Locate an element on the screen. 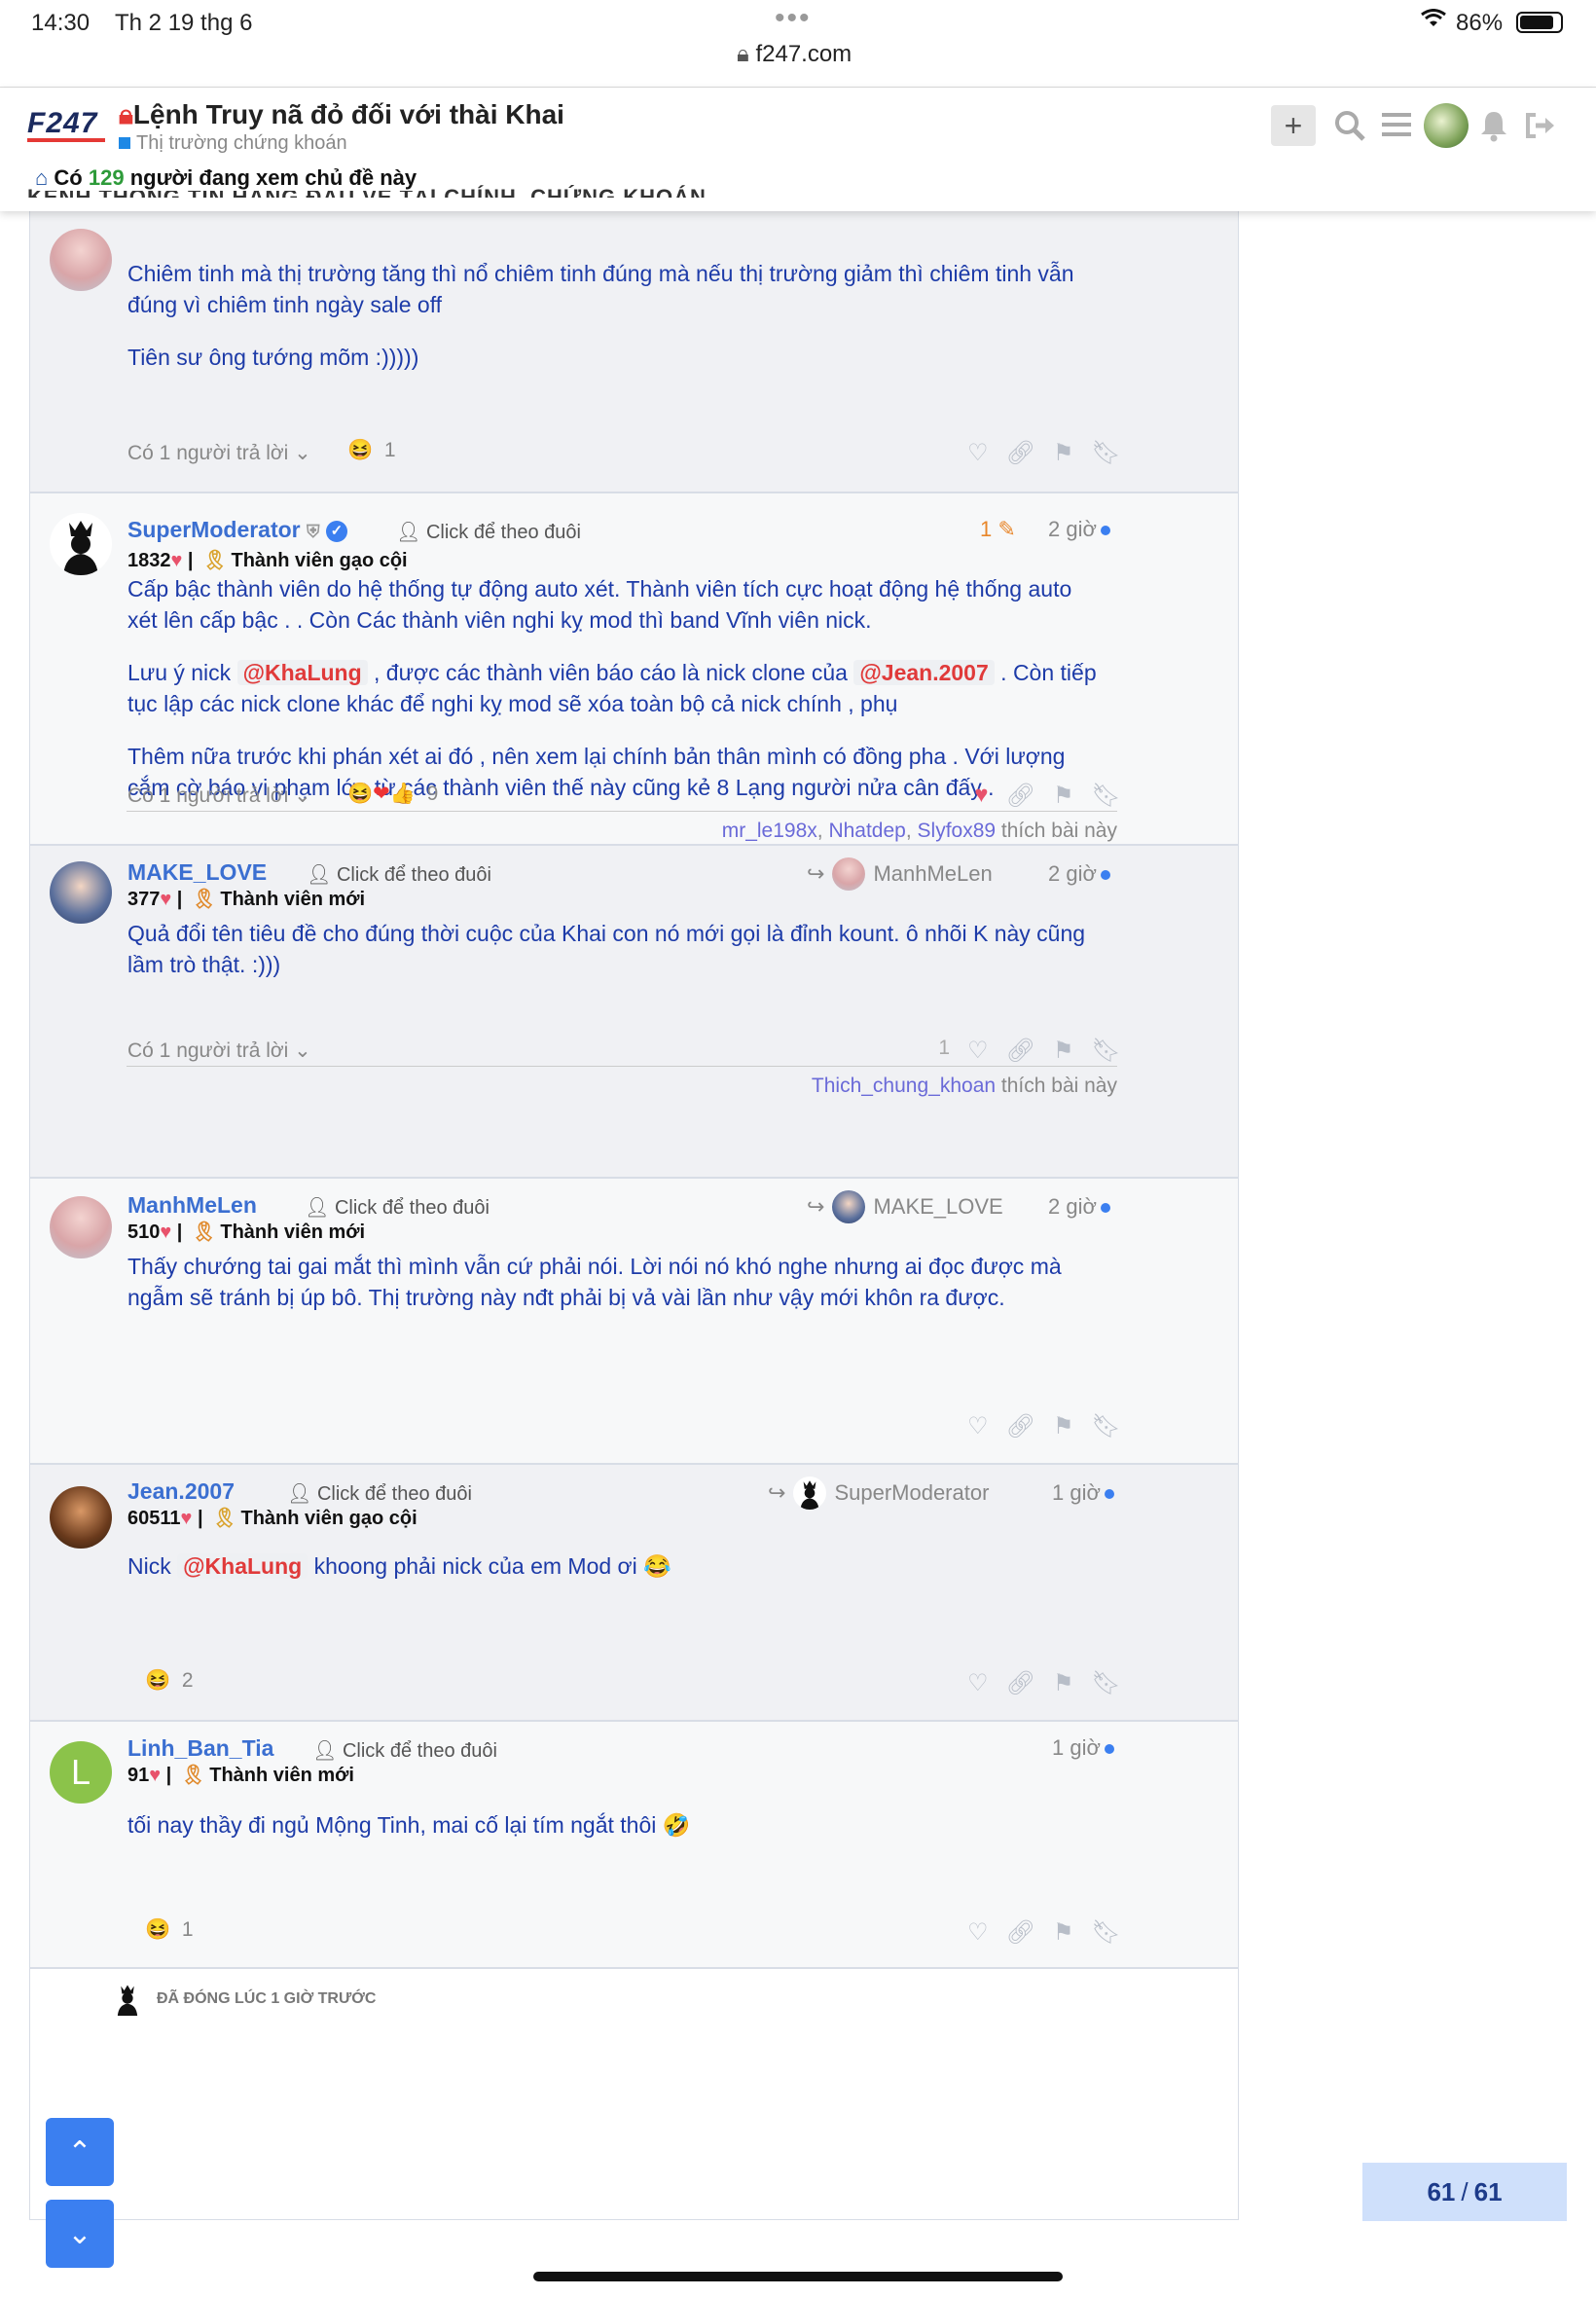 This screenshot has width=1596, height=2297. search-icon is located at coordinates (1349, 128).